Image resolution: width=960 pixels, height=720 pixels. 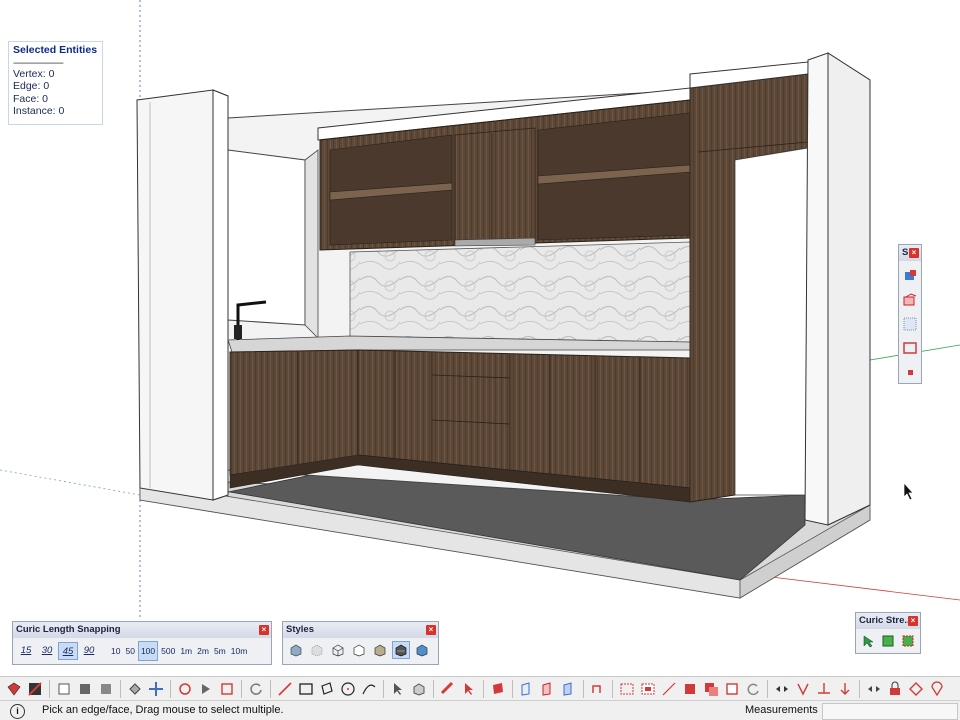 What do you see at coordinates (14, 689) in the screenshot?
I see `select-icon` at bounding box center [14, 689].